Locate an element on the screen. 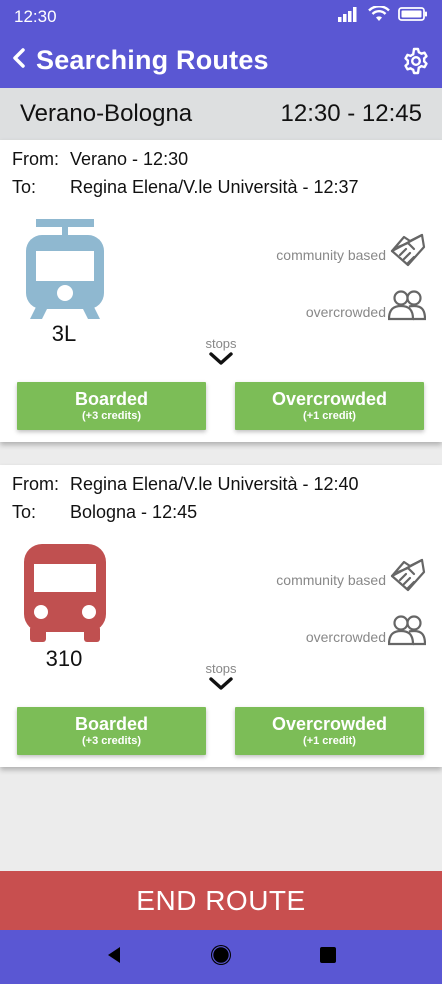  recents-square-icon is located at coordinates (328, 957).